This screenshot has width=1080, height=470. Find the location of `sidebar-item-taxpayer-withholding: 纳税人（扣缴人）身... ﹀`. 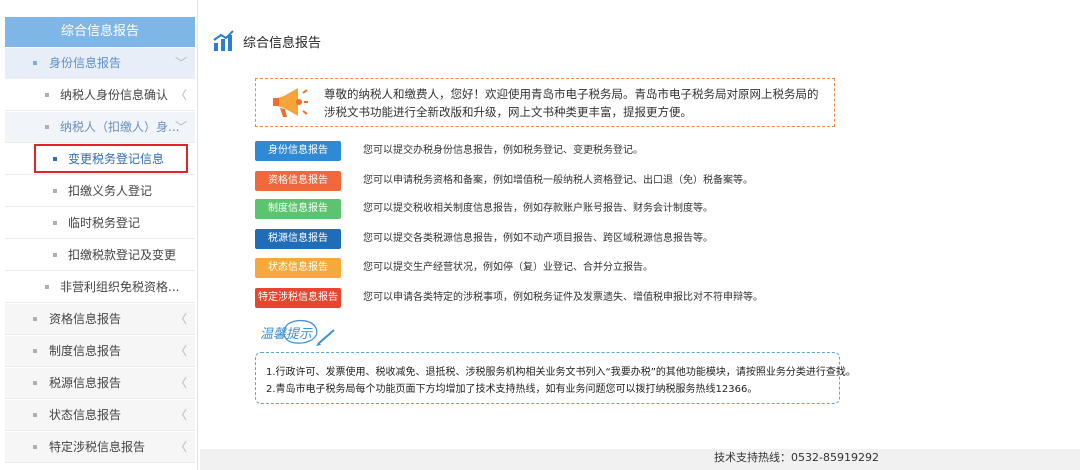

sidebar-item-taxpayer-withholding: 纳税人（扣缴人）身... ﹀ is located at coordinates (100, 127).